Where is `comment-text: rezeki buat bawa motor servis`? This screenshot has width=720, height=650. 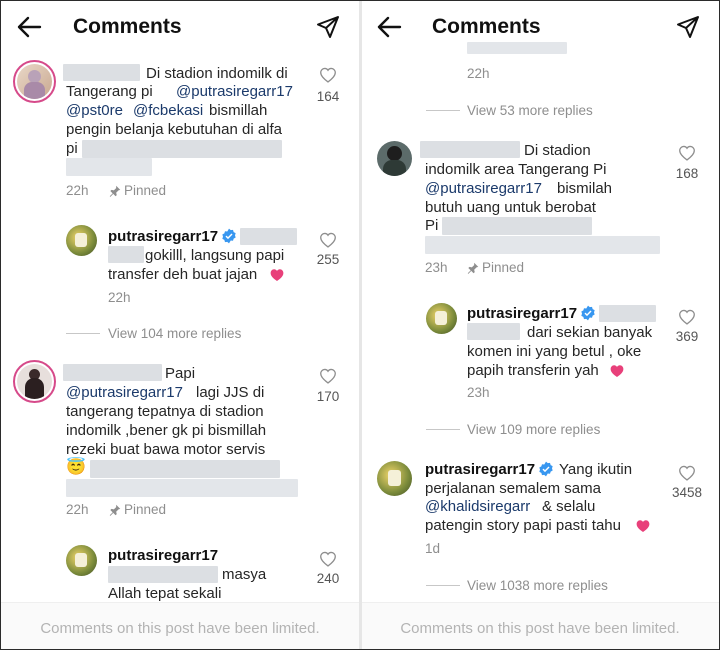 comment-text: rezeki buat bawa motor servis is located at coordinates (166, 449).